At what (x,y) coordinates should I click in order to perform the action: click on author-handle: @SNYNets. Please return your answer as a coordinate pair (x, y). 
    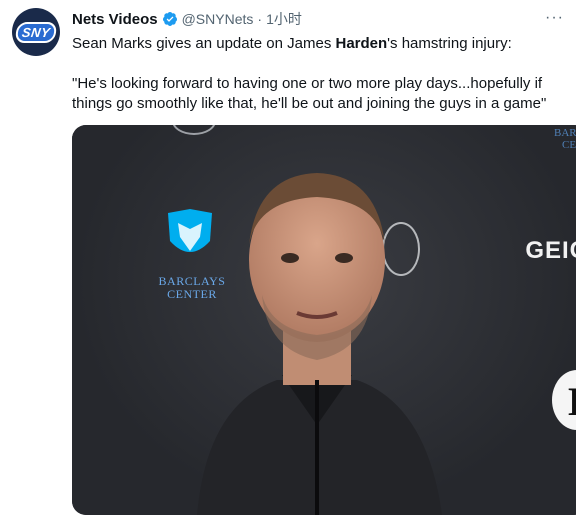
    Looking at the image, I should click on (218, 19).